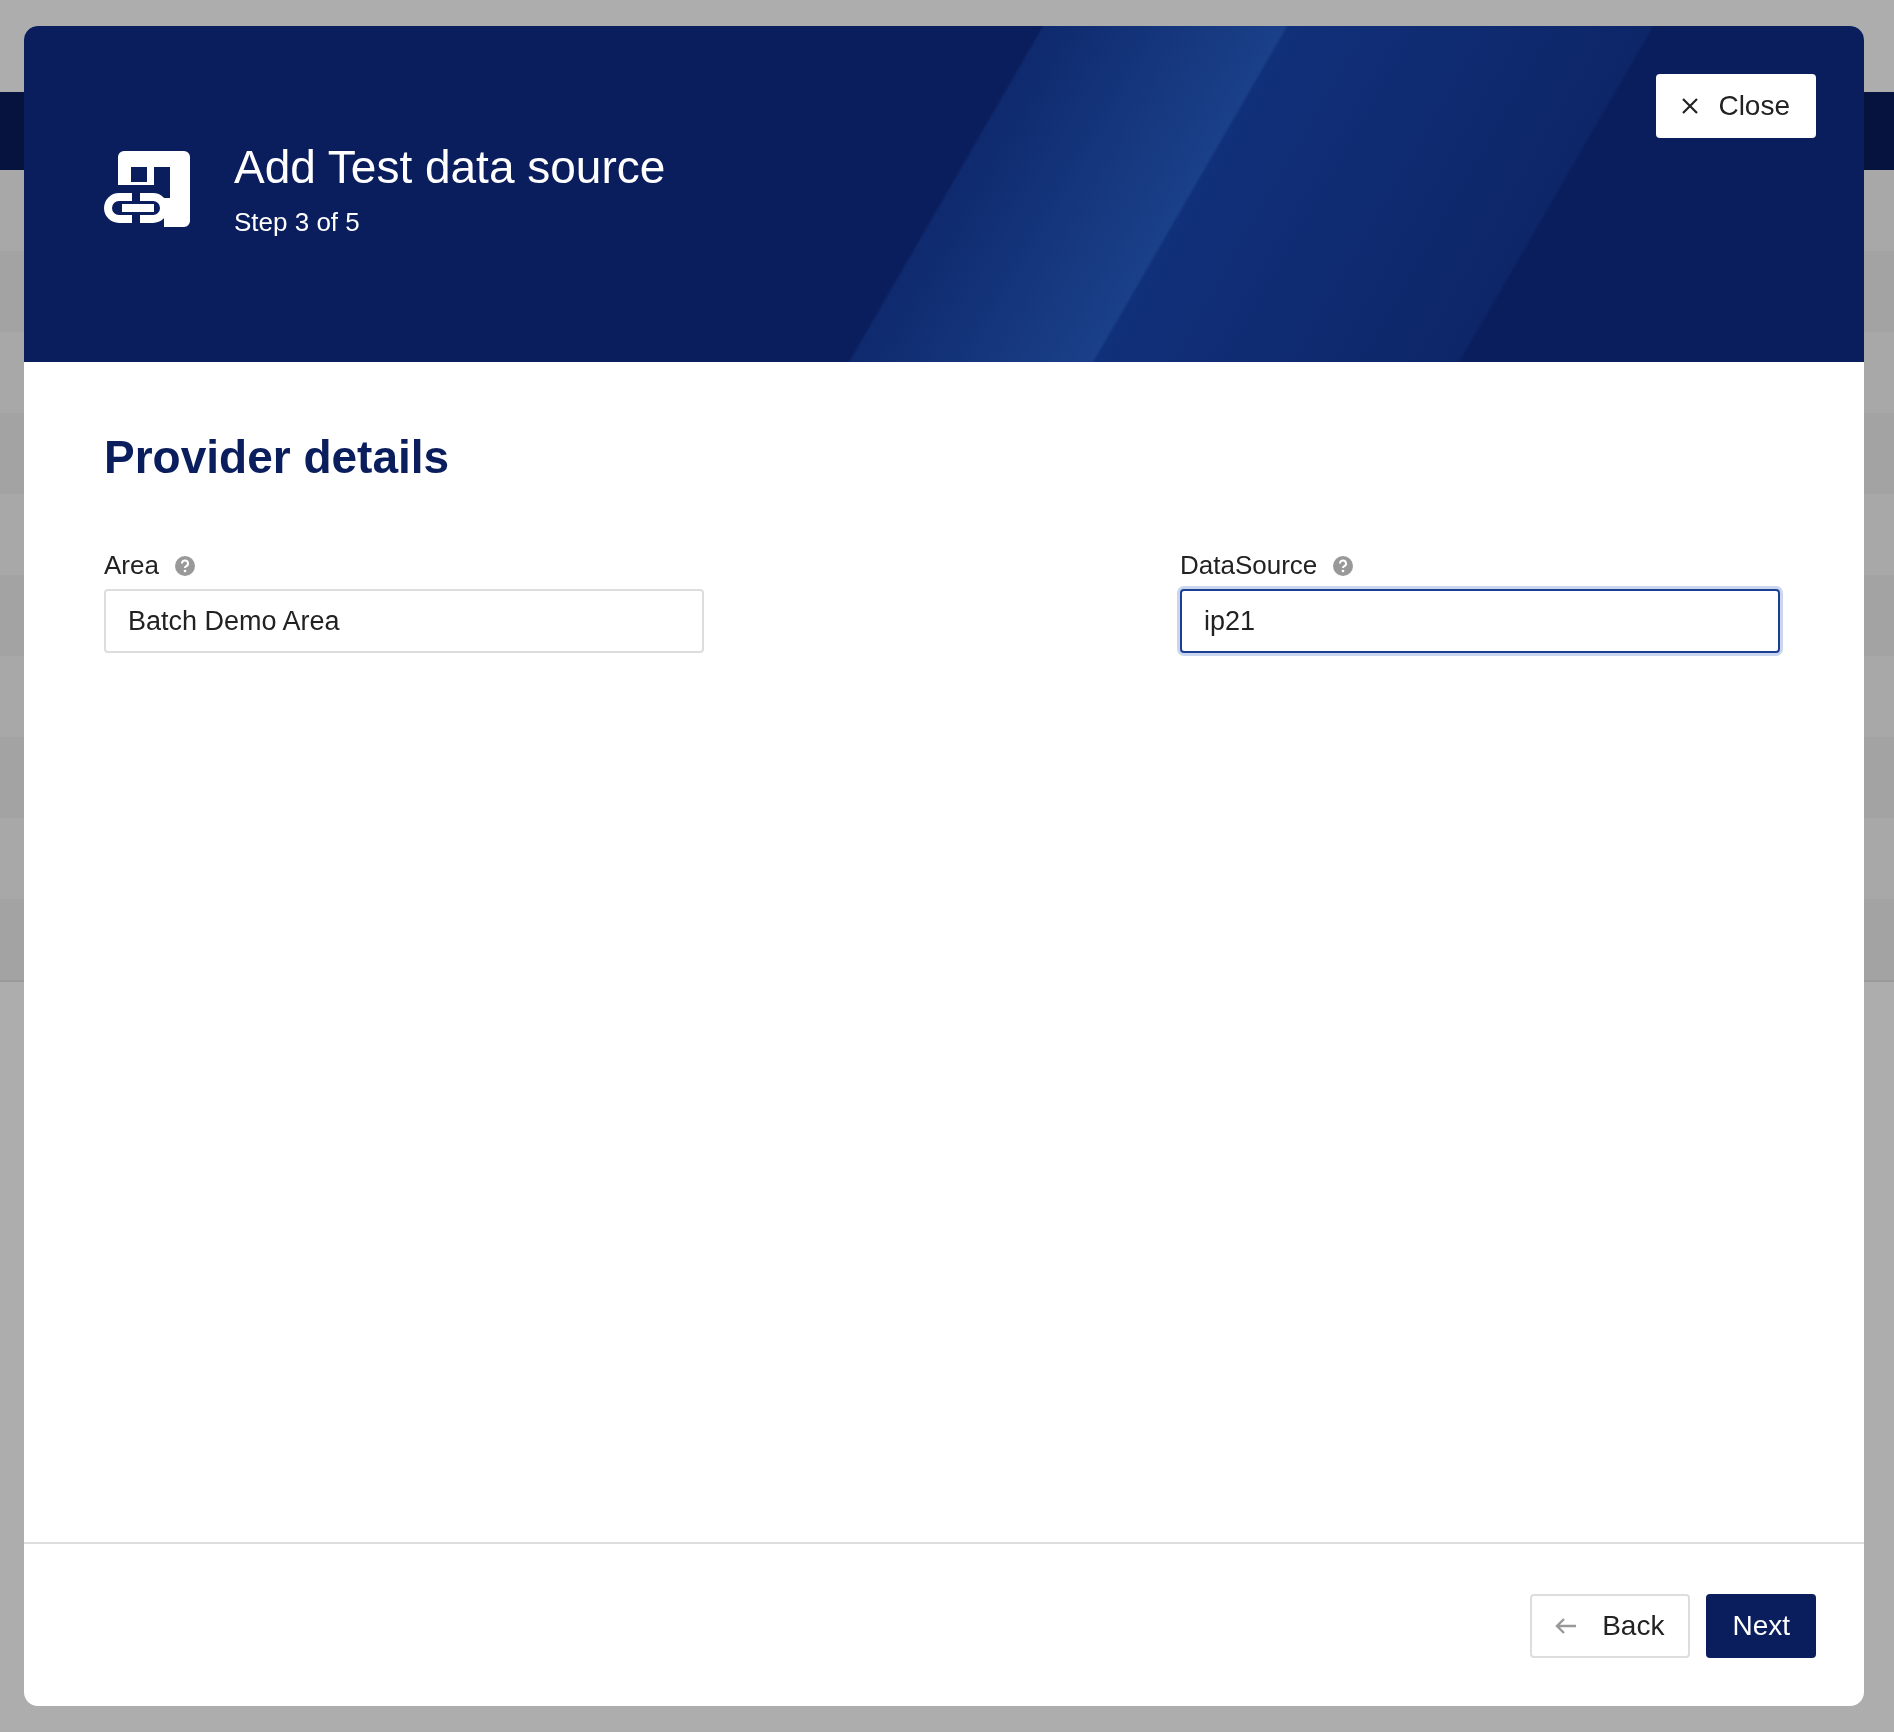 Image resolution: width=1894 pixels, height=1732 pixels. I want to click on next-button: Next, so click(1761, 1626).